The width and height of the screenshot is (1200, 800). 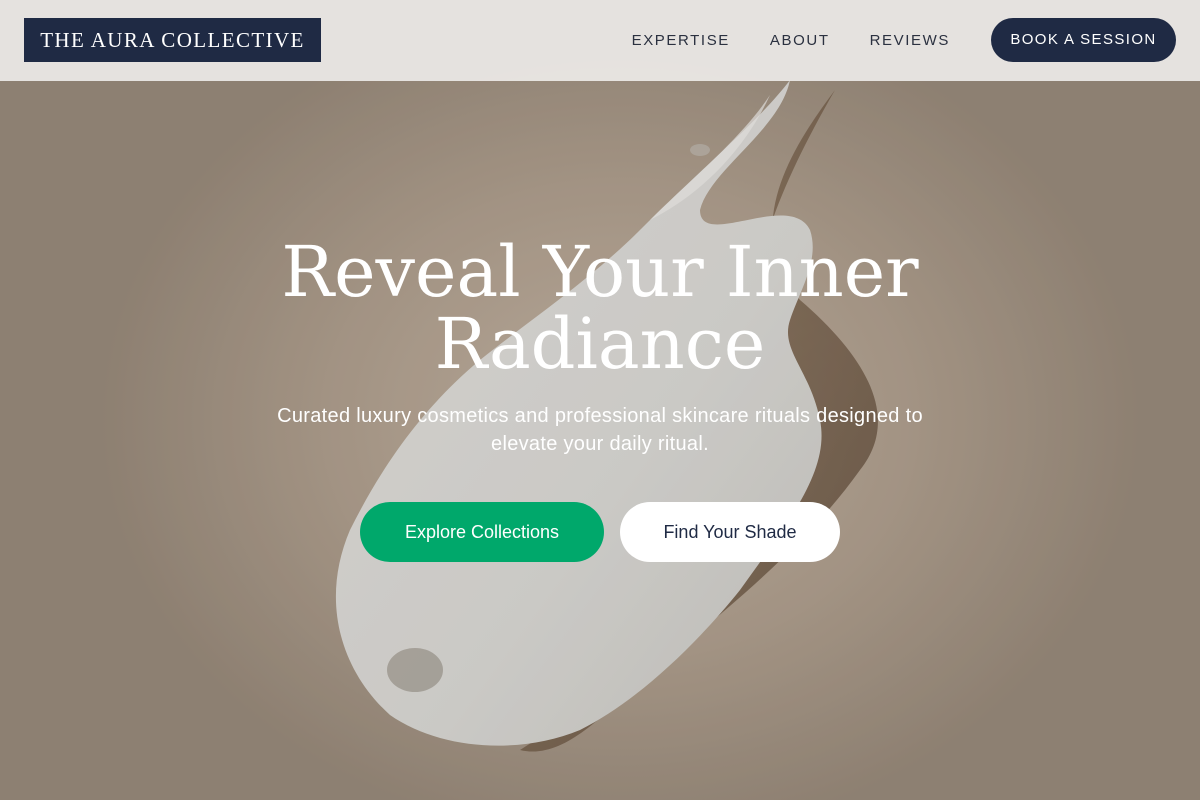 What do you see at coordinates (800, 40) in the screenshot?
I see `nav-link-about: ABOUT` at bounding box center [800, 40].